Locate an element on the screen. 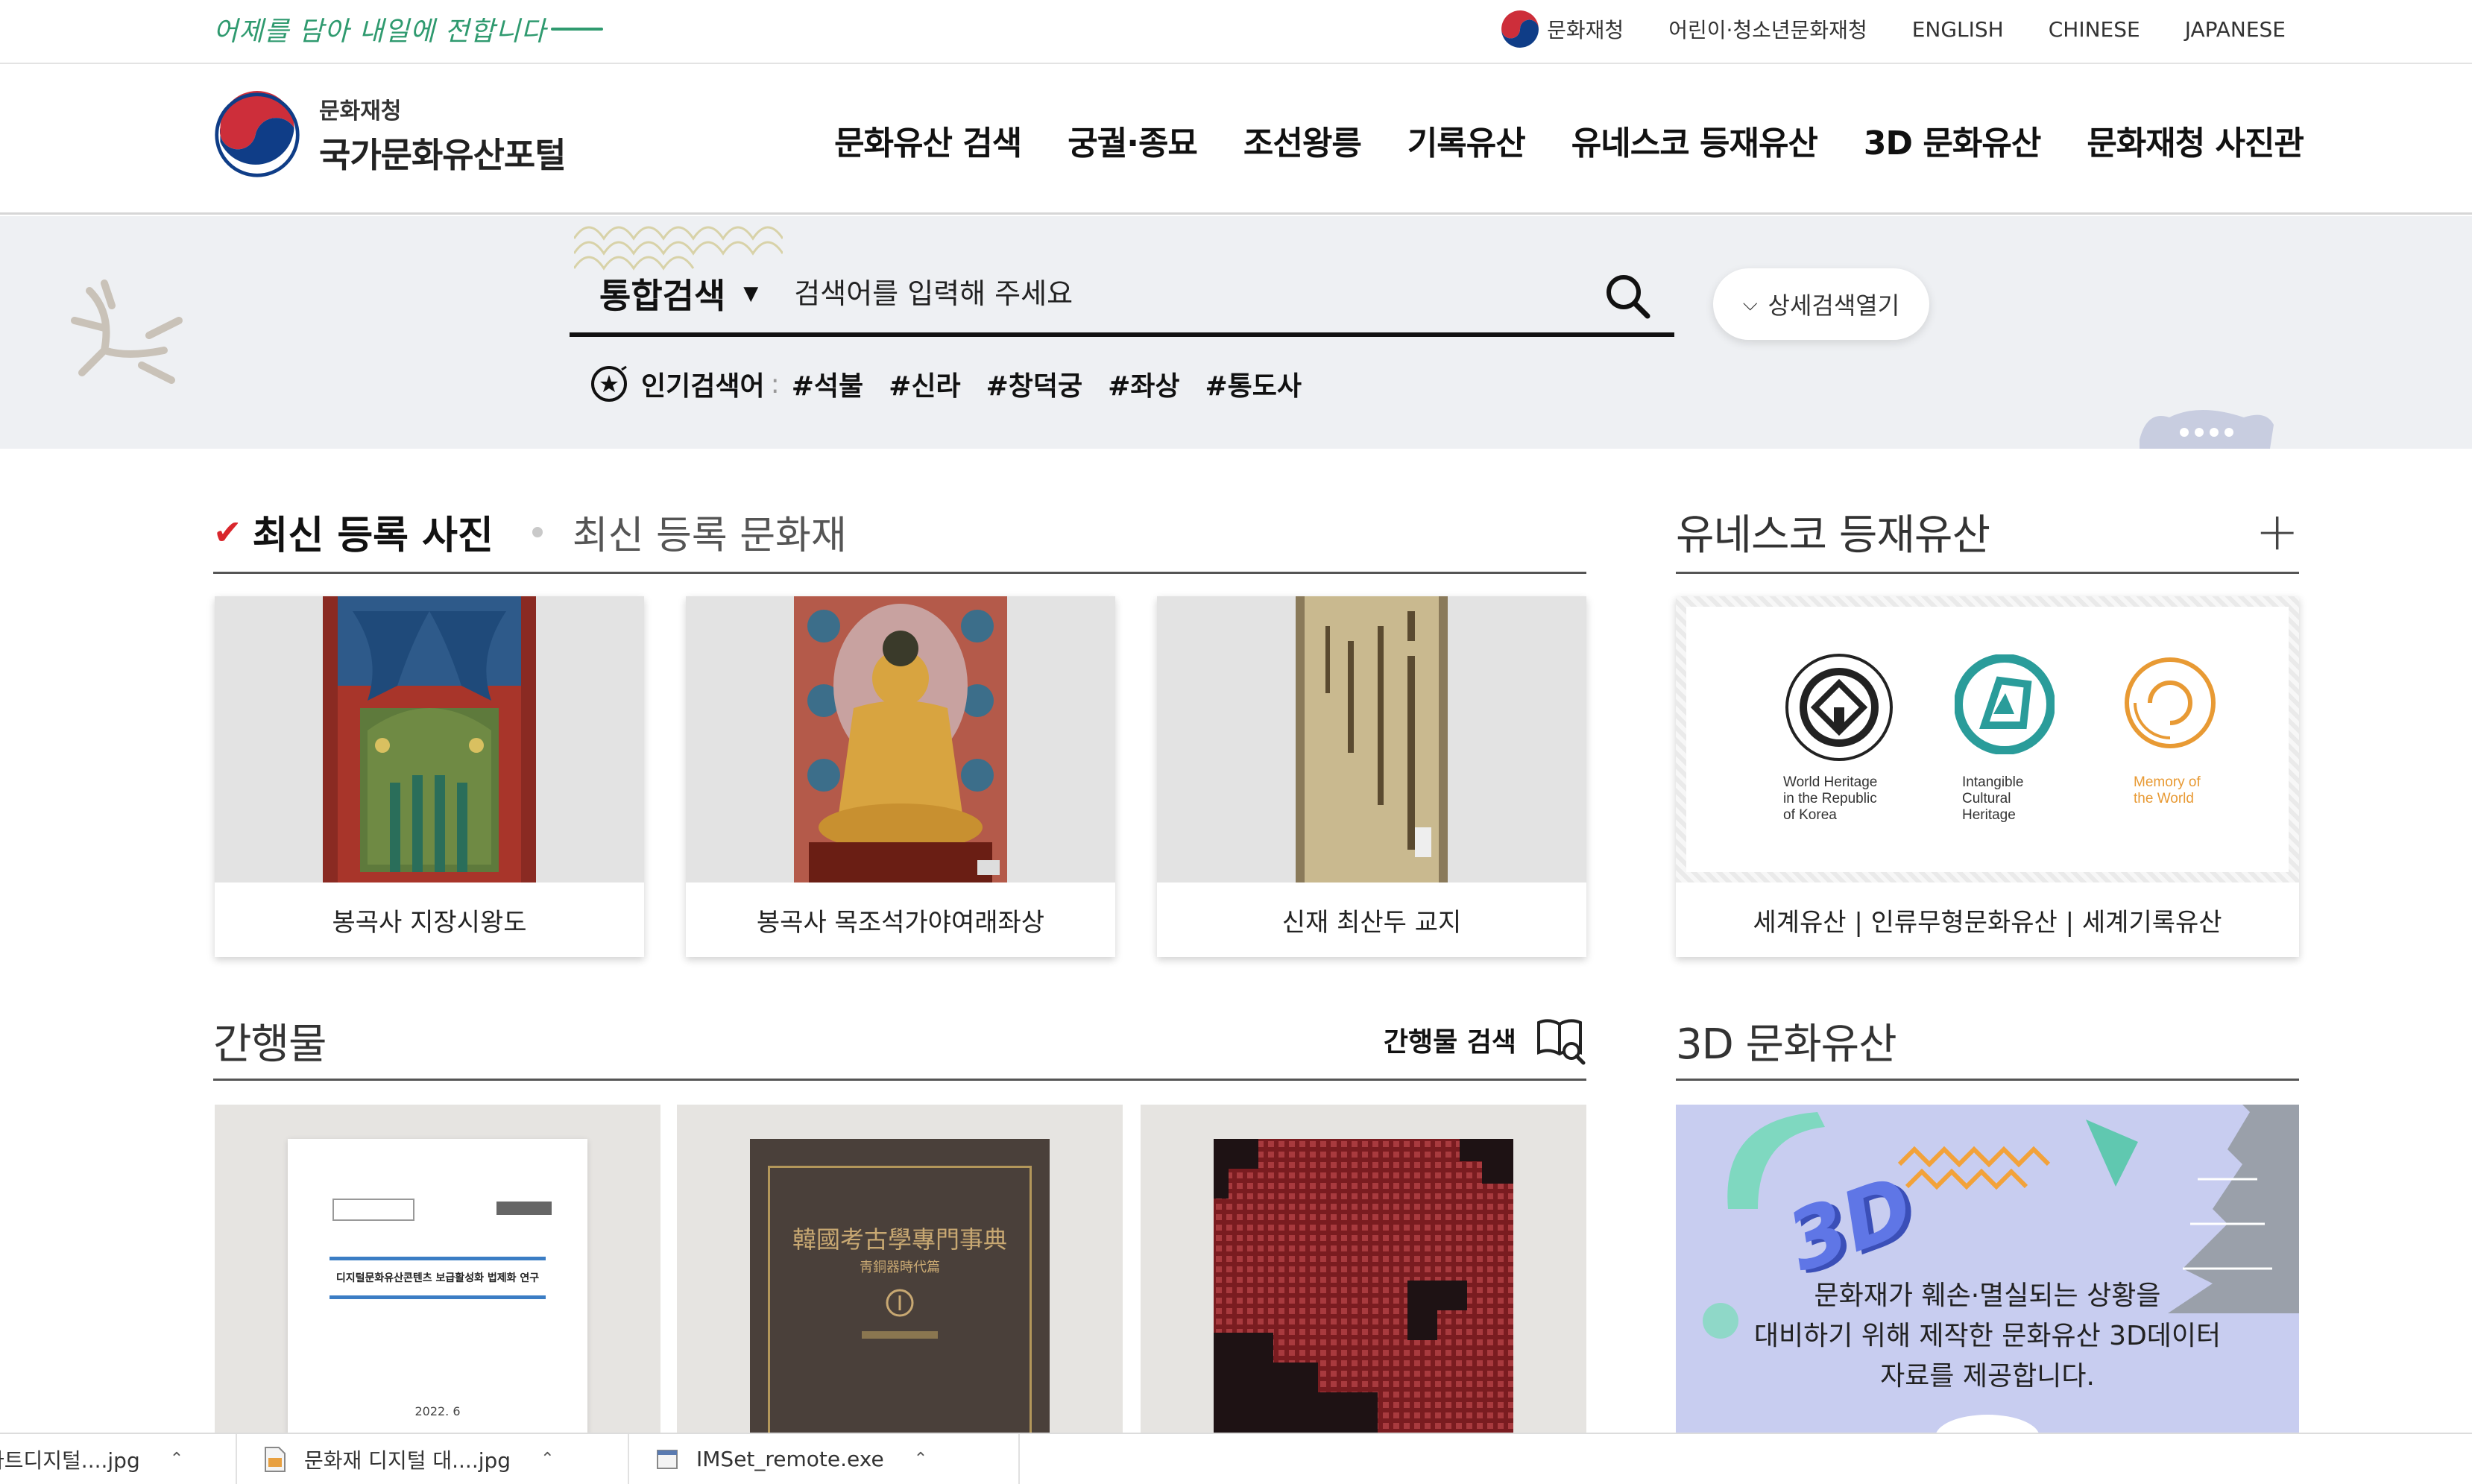 The image size is (2472, 1484). popular-label: 인기검색어 is located at coordinates (703, 386).